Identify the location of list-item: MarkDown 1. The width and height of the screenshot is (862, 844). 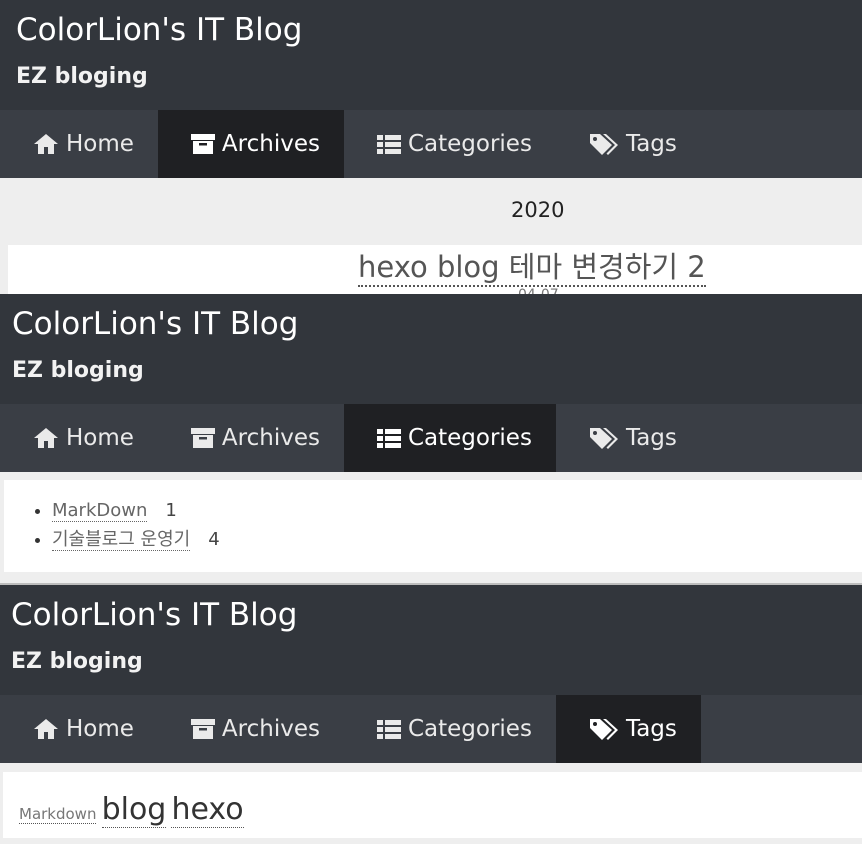
(136, 512).